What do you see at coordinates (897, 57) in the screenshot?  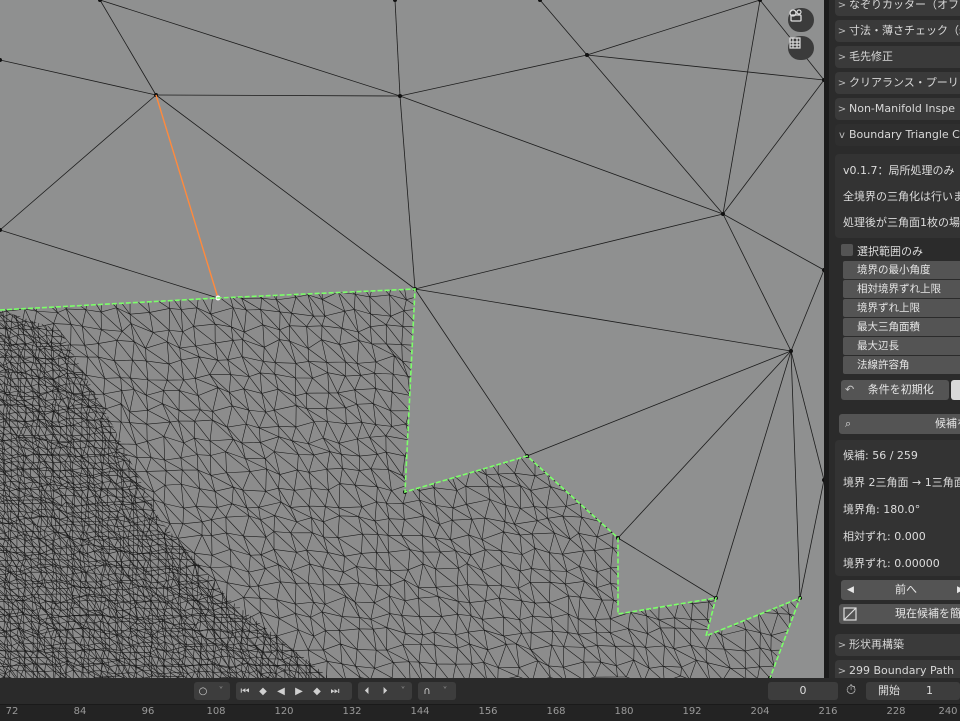 I see `section-hair-fix: > 毛先修正` at bounding box center [897, 57].